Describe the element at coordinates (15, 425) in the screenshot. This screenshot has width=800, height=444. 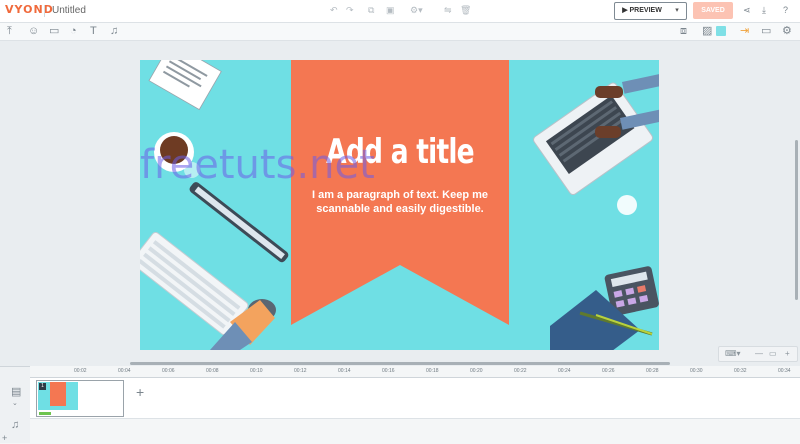
I see `audio-track-icon: ♫` at that location.